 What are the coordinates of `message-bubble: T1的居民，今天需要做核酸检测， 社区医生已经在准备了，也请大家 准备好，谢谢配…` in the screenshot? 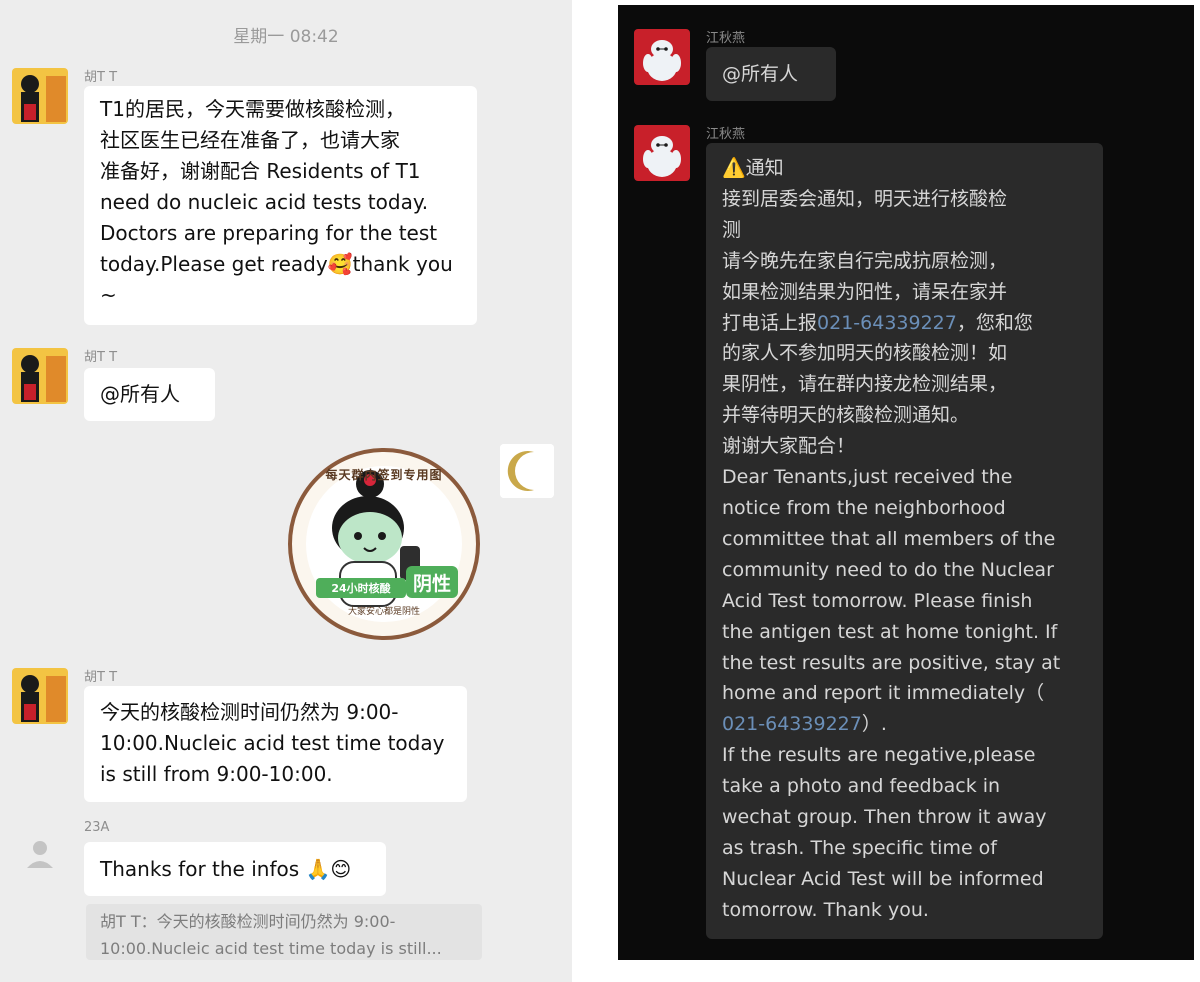 It's located at (280, 205).